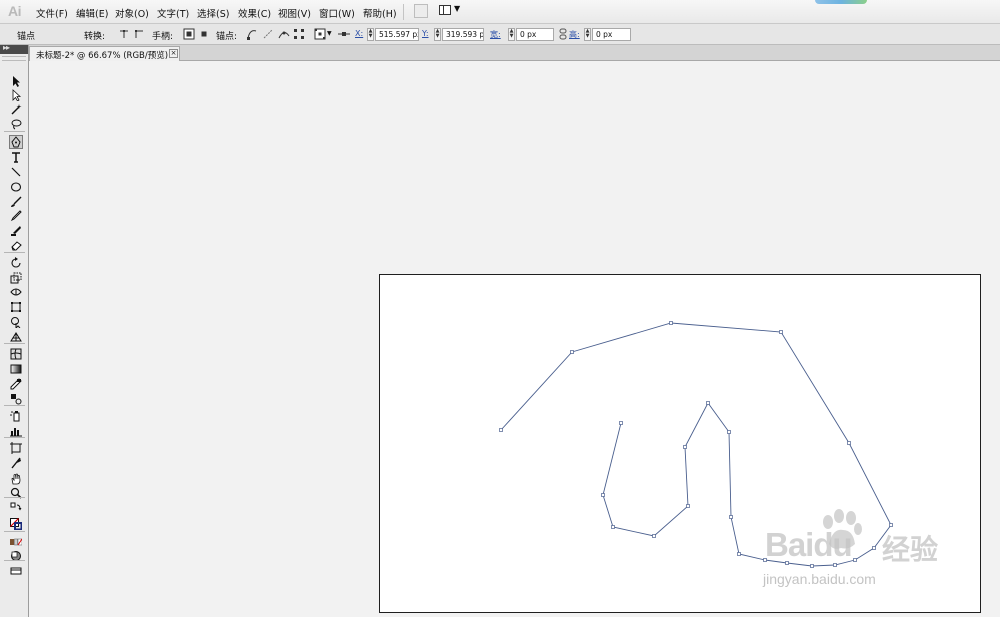  Describe the element at coordinates (437, 34) in the screenshot. I see `y-spinner: ▲ ▼` at that location.